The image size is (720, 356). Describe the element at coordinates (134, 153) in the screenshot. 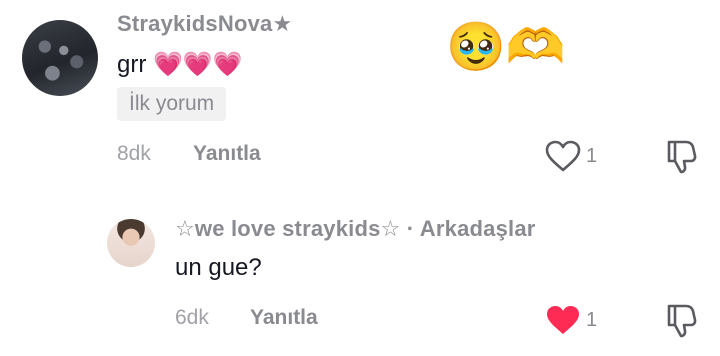

I see `comment-time: 8dk` at that location.